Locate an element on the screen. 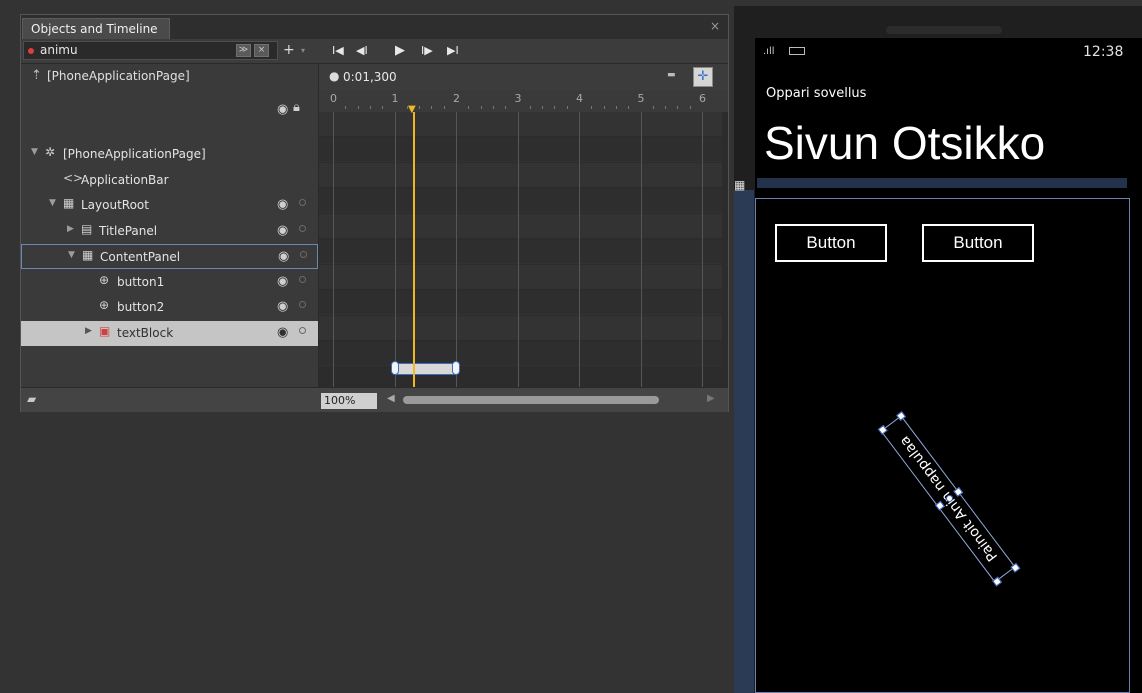  chevron-down-icon: ▾ is located at coordinates (303, 50).